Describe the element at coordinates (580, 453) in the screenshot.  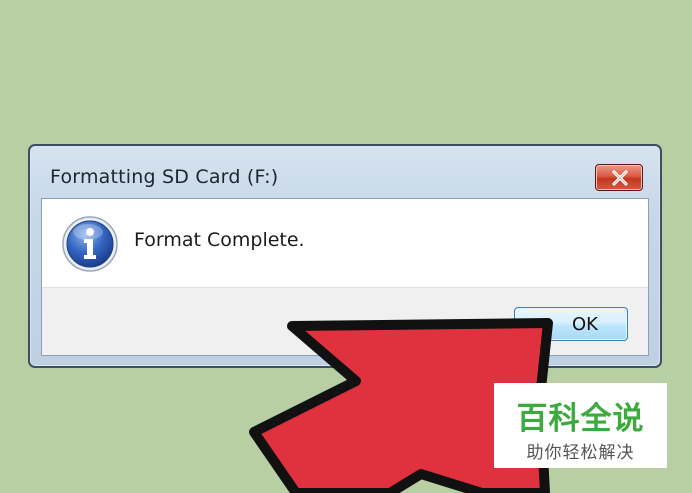
I see `watermark-subtitle: 助你轻松解决` at that location.